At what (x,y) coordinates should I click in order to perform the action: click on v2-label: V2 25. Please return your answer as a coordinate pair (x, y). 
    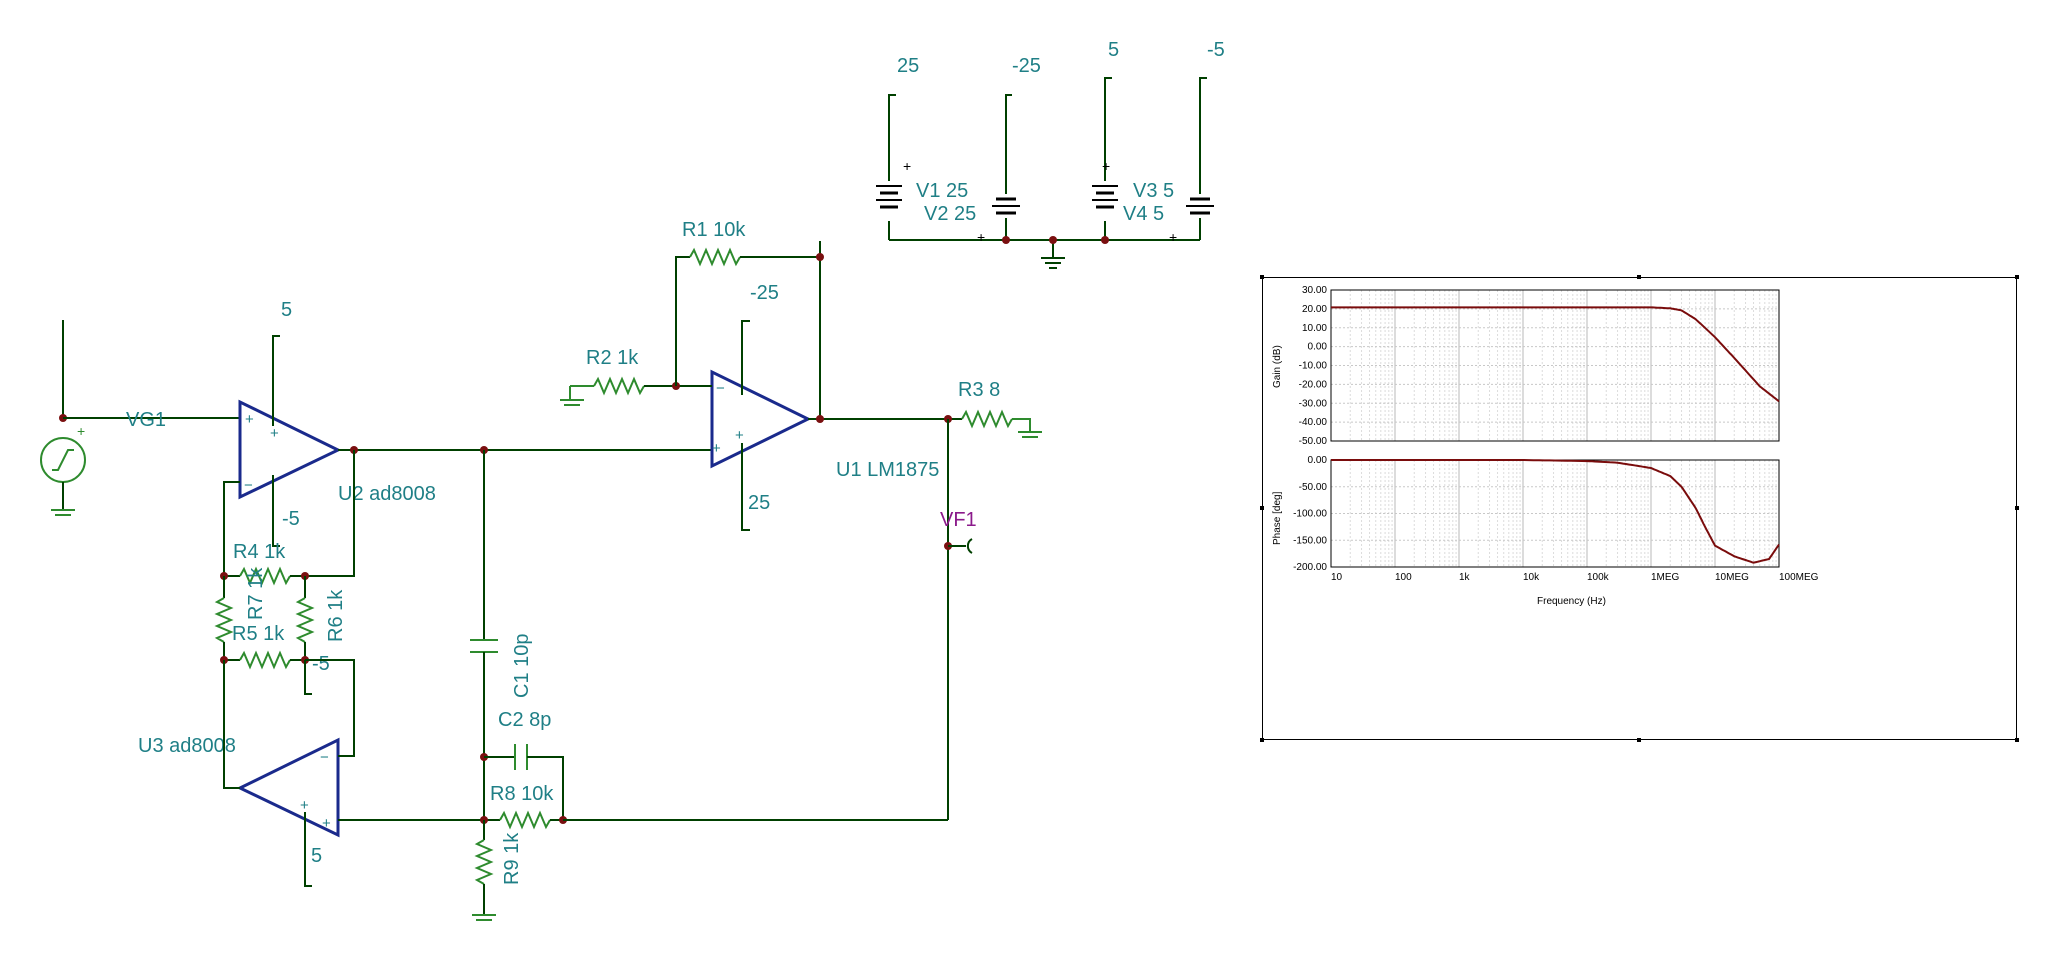
    Looking at the image, I should click on (950, 214).